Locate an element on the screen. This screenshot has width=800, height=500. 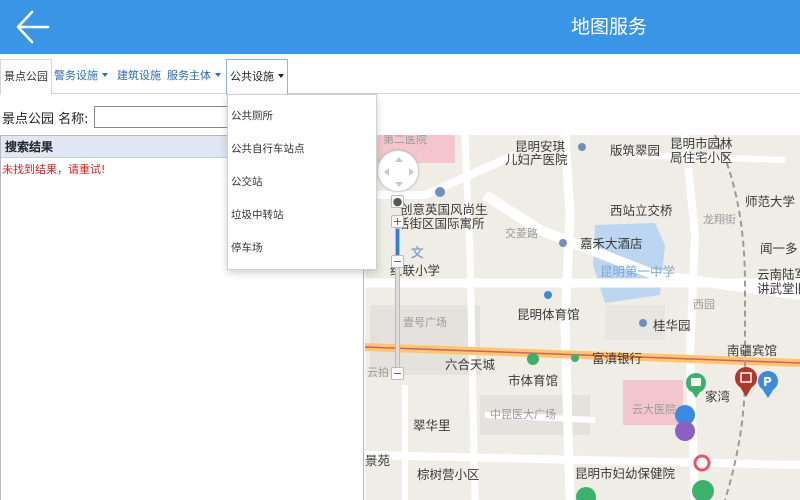
svg-text: P is located at coordinates (767, 382).